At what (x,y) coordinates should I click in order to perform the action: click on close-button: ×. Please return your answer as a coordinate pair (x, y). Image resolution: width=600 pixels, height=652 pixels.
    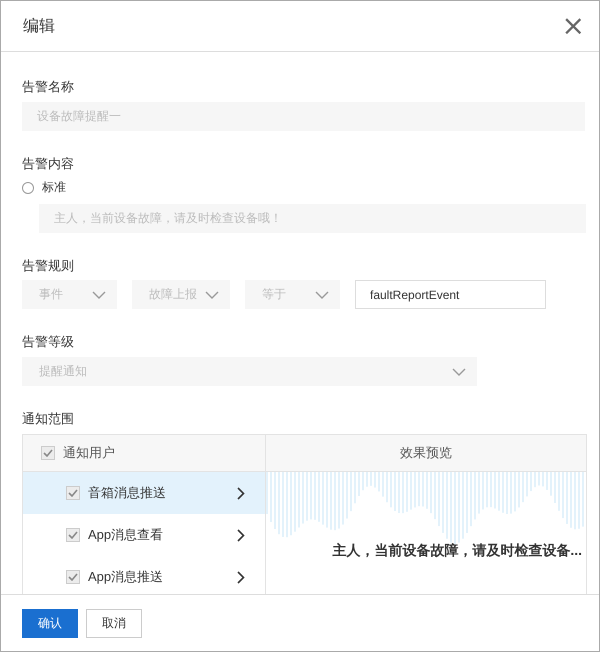
    Looking at the image, I should click on (573, 26).